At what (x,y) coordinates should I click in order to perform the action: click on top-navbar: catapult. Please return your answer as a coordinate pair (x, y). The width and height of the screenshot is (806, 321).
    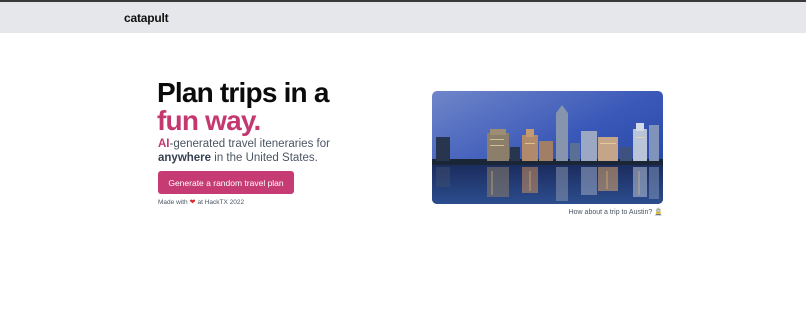
    Looking at the image, I should click on (403, 16).